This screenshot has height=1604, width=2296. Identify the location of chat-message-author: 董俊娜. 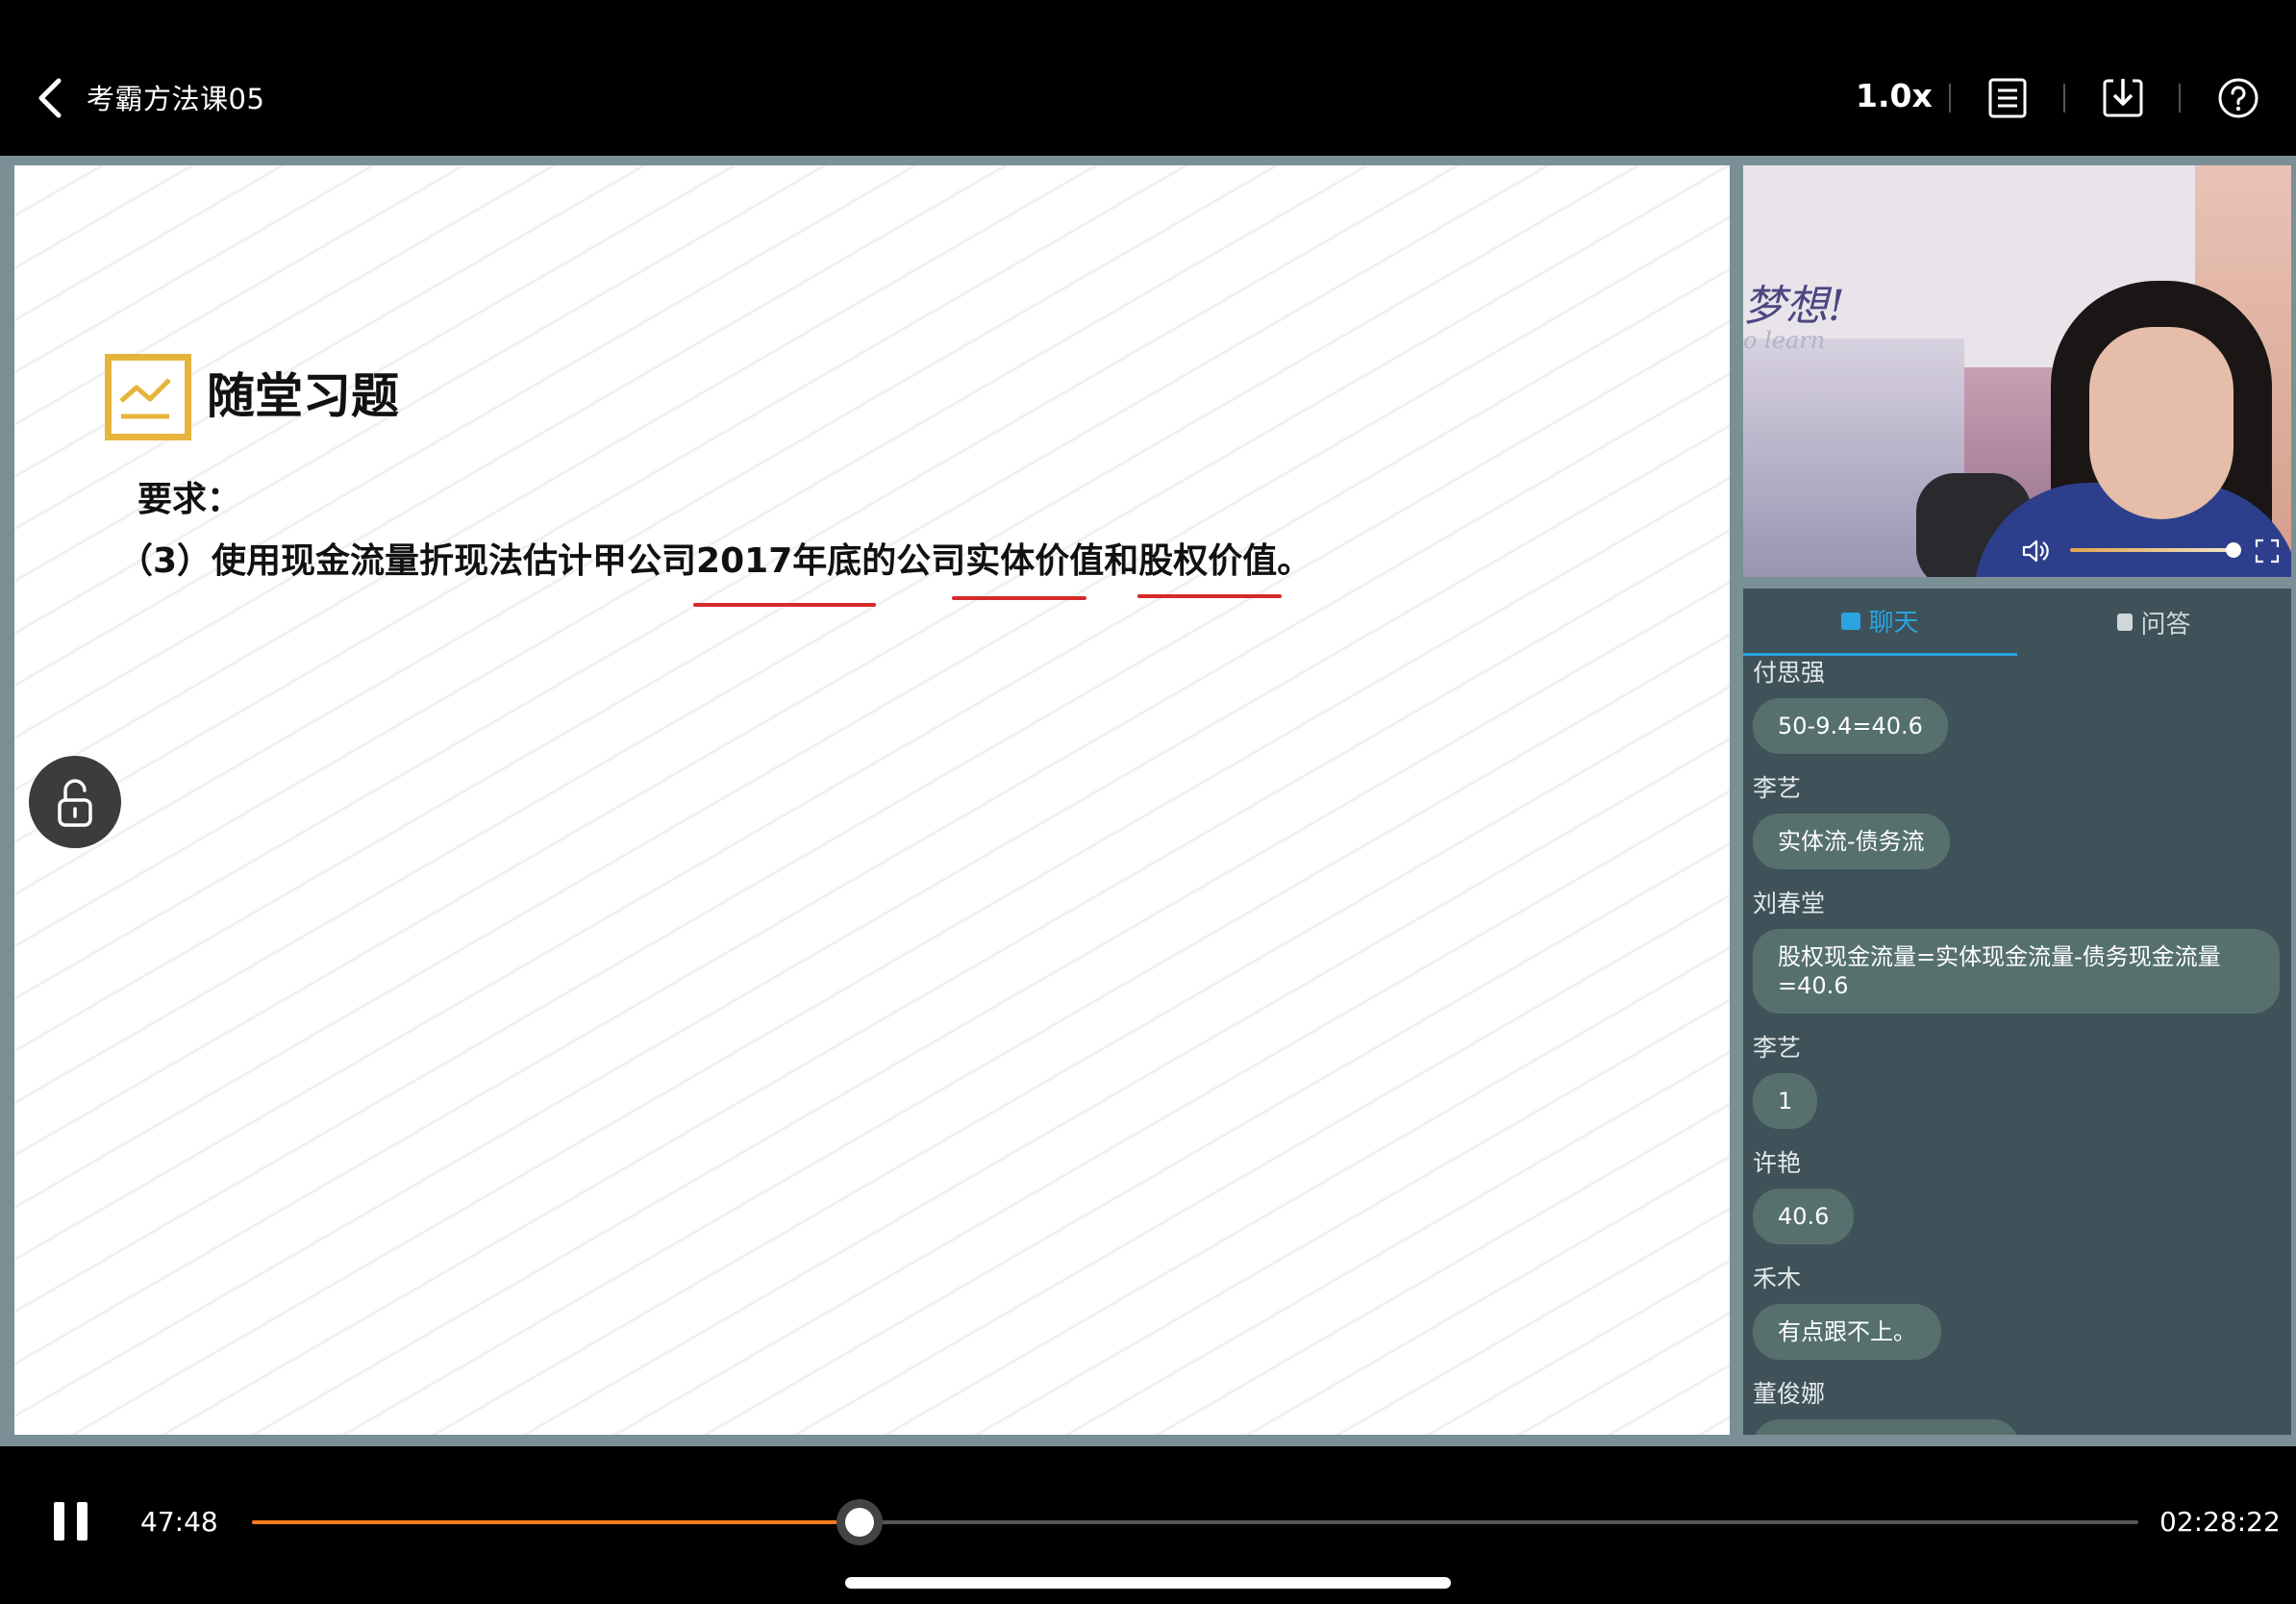
(1789, 1394).